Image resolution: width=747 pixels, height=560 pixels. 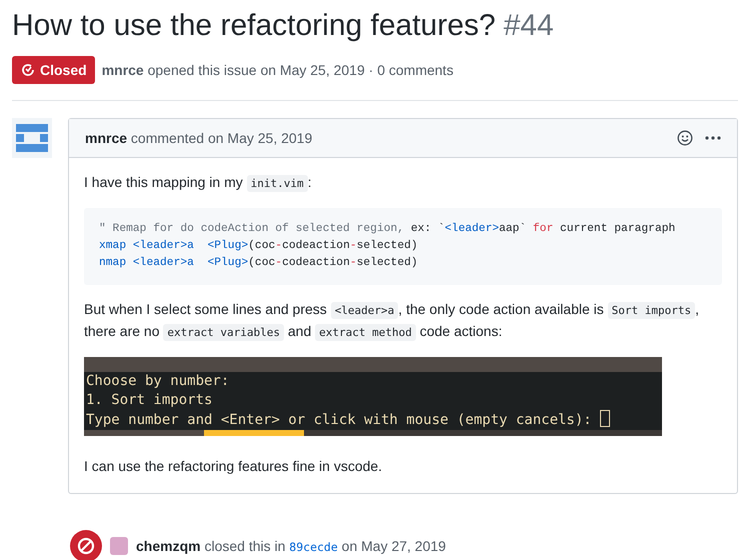 I want to click on terminal-line: 1. Sort imports, so click(x=149, y=400).